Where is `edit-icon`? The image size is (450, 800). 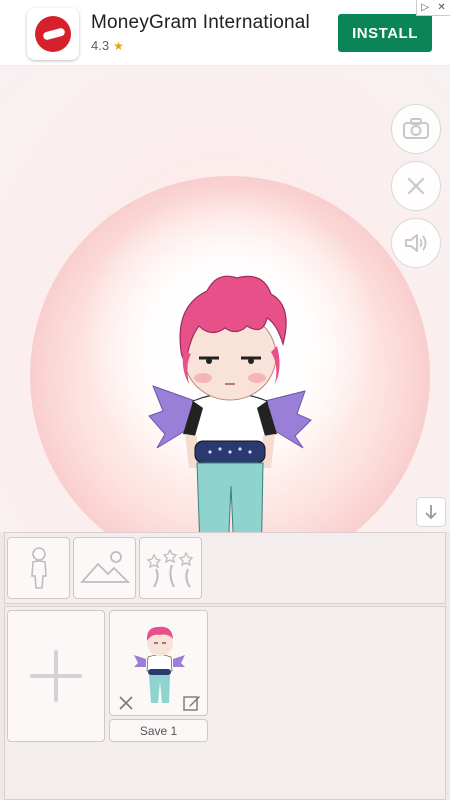
edit-icon is located at coordinates (191, 703).